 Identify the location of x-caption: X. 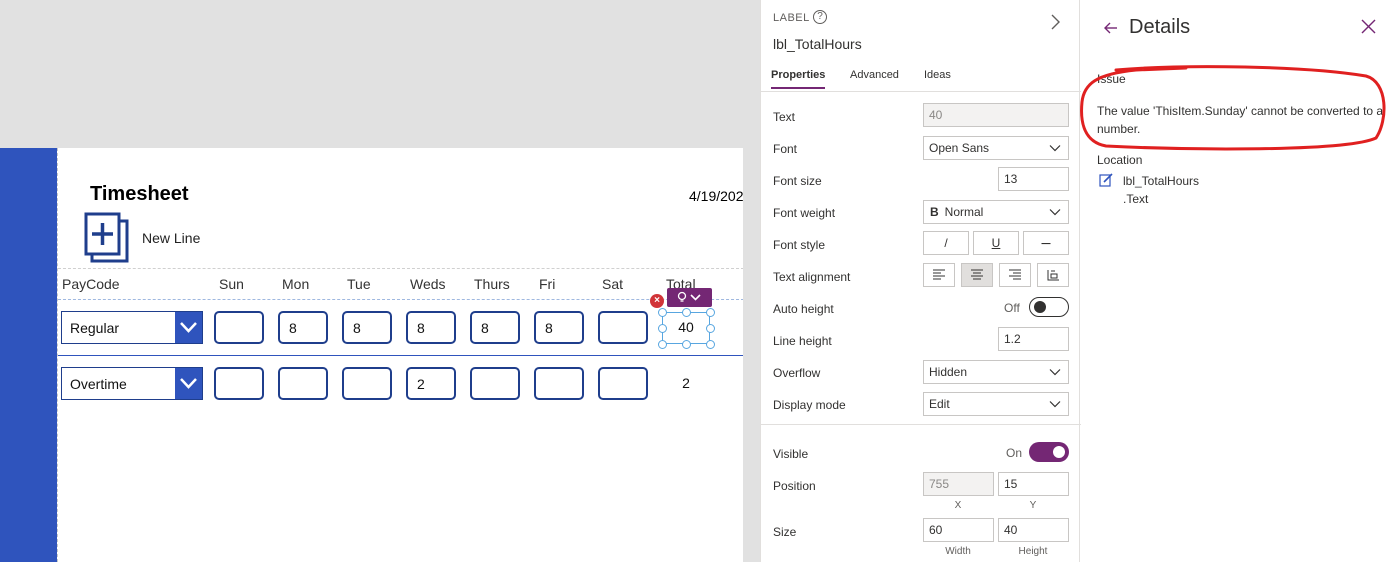
(958, 505).